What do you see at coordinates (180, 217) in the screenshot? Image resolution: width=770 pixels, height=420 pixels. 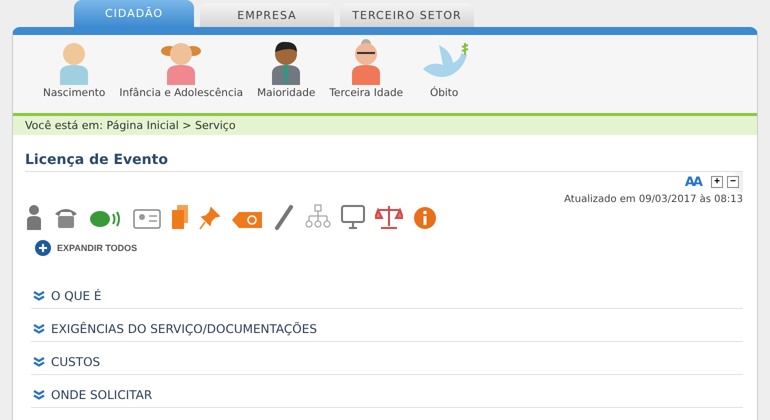 I see `documents-icon` at bounding box center [180, 217].